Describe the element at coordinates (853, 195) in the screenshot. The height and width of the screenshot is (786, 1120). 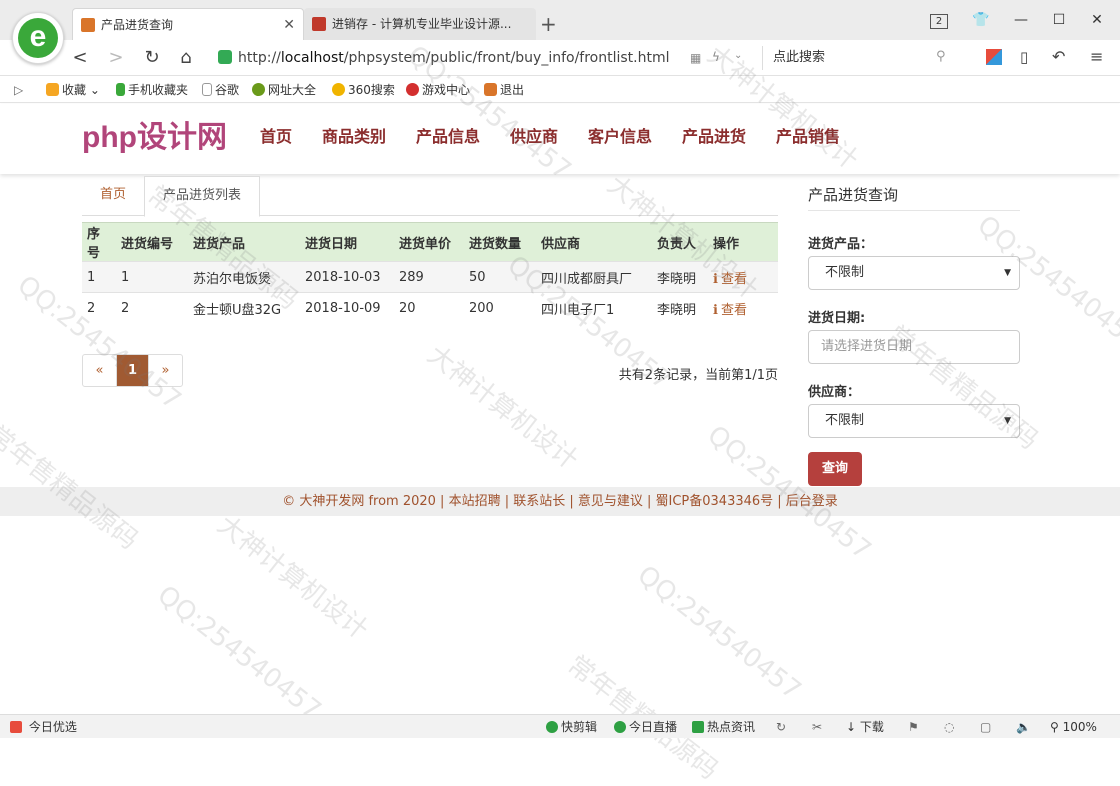
I see `sidebar-title: 产品进货查询` at that location.